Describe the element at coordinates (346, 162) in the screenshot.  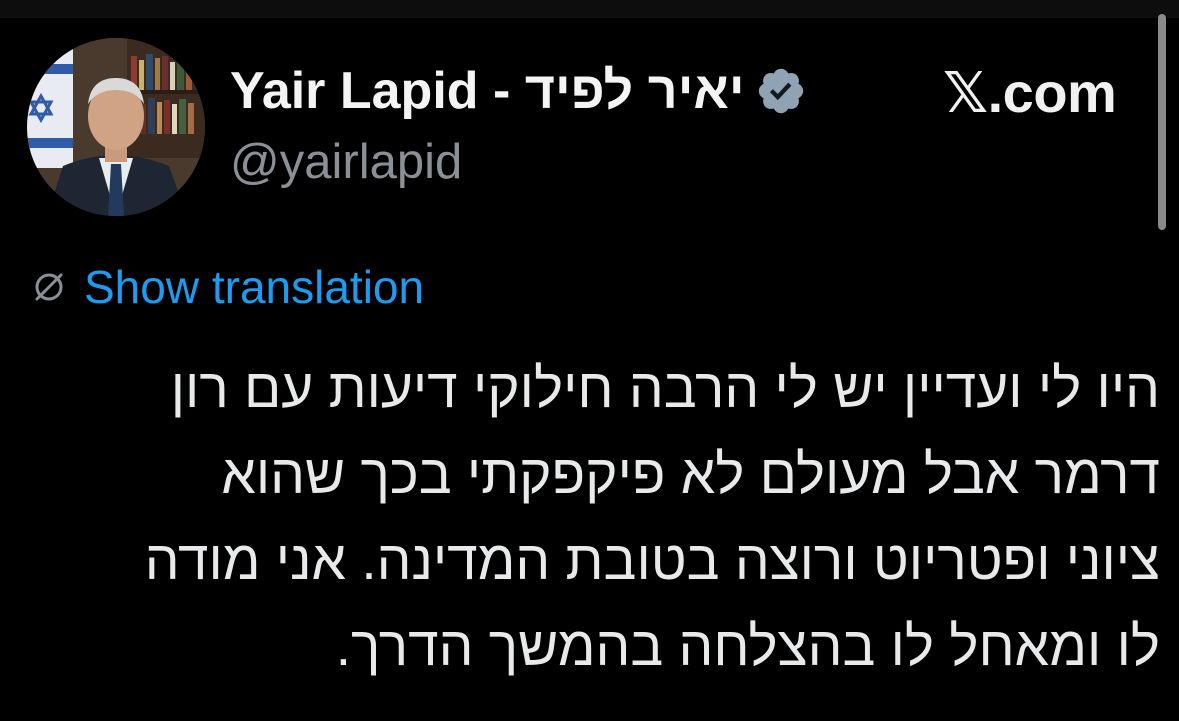
I see `author-handle: @yairlapid` at that location.